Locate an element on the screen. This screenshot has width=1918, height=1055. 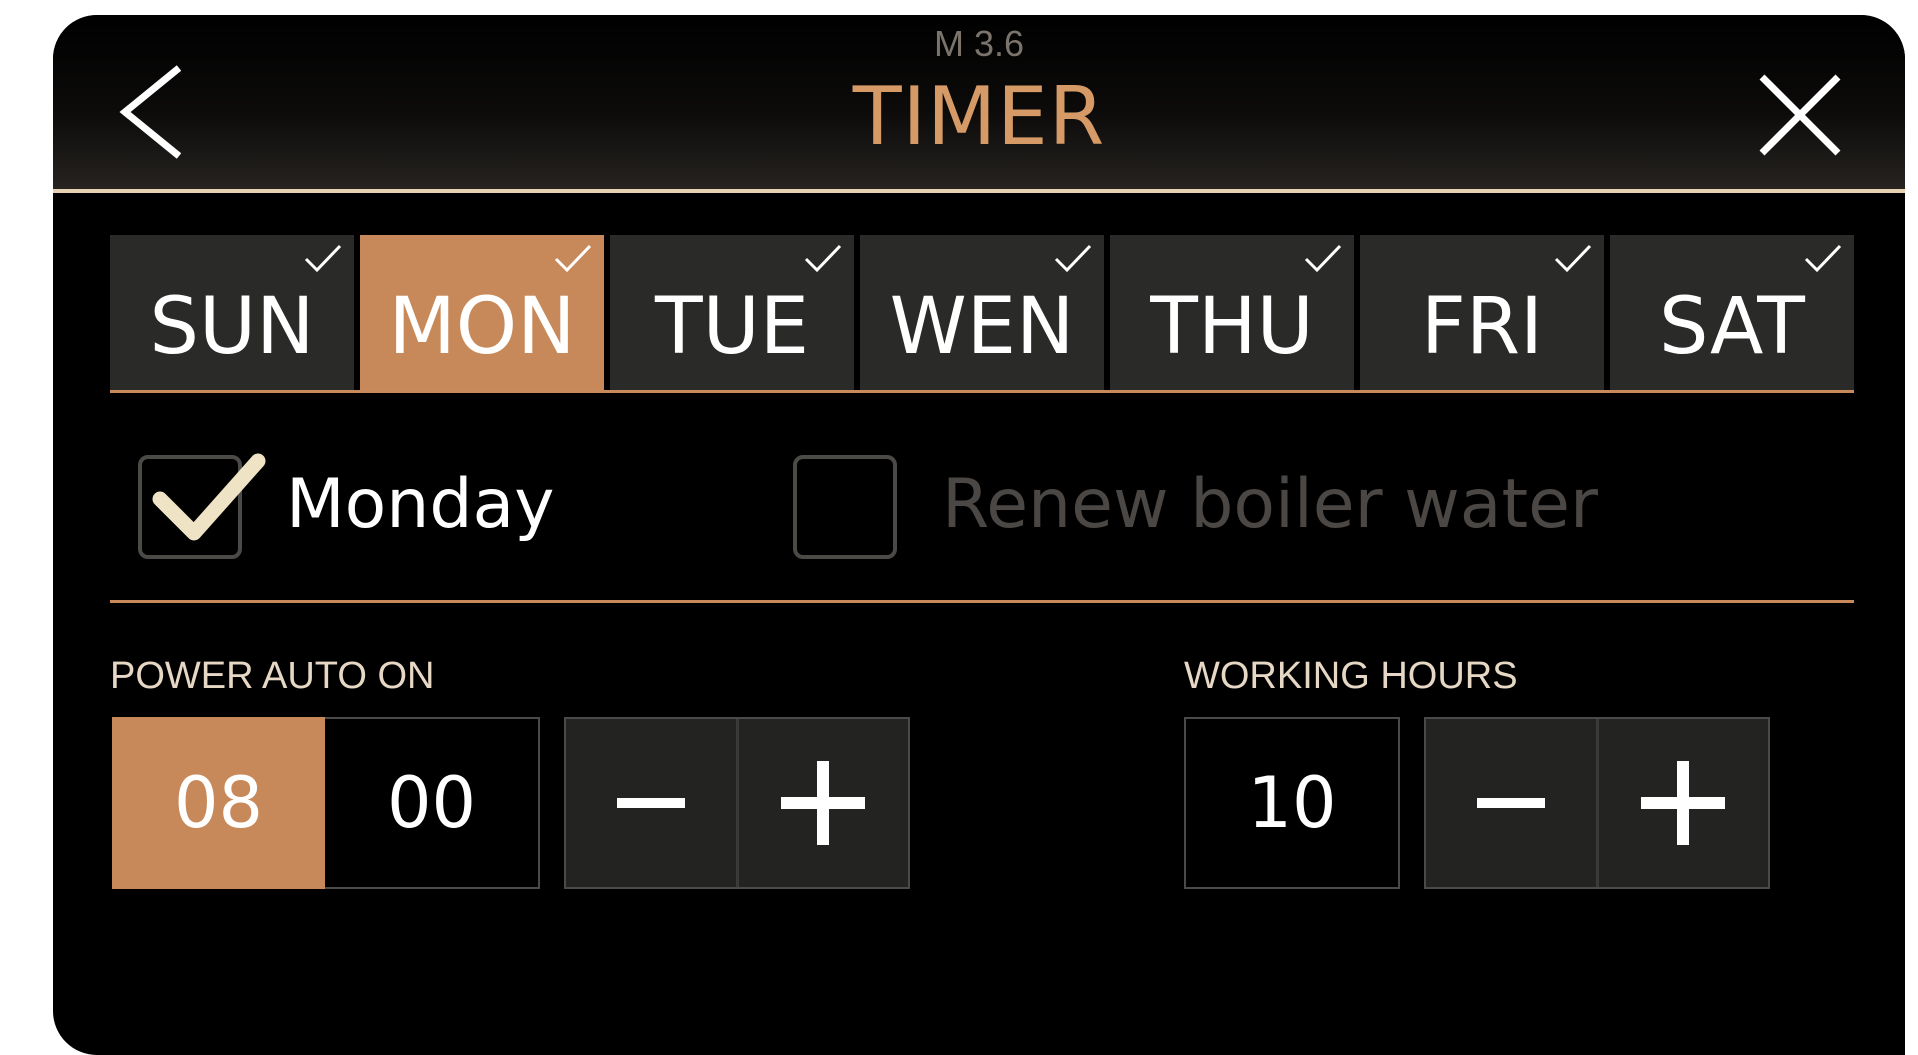
power-on-hour-field: 08 is located at coordinates (218, 803).